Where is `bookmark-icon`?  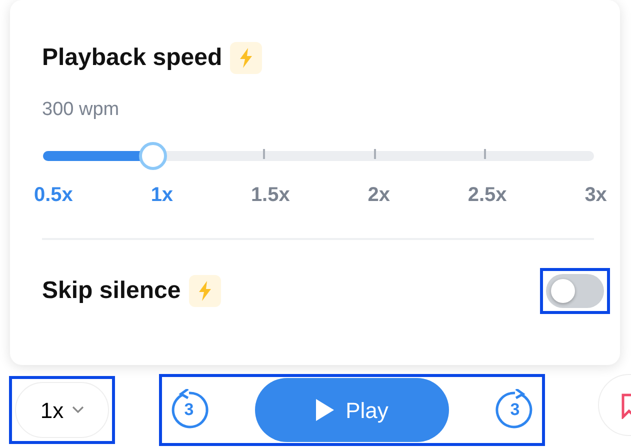
bookmark-icon is located at coordinates (626, 406).